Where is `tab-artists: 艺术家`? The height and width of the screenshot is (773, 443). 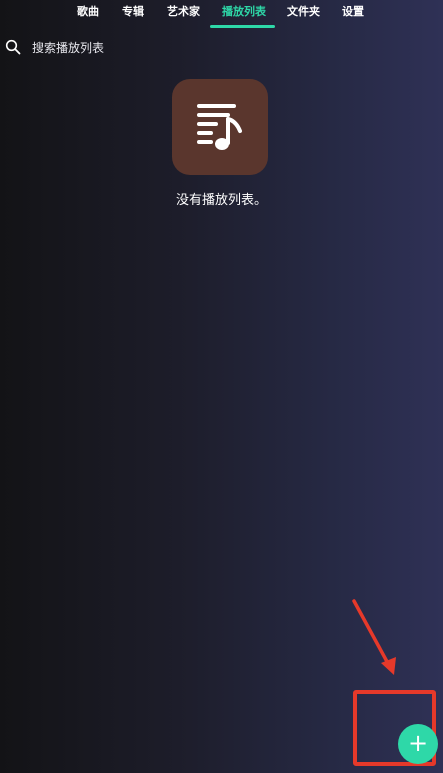 tab-artists: 艺术家 is located at coordinates (183, 11).